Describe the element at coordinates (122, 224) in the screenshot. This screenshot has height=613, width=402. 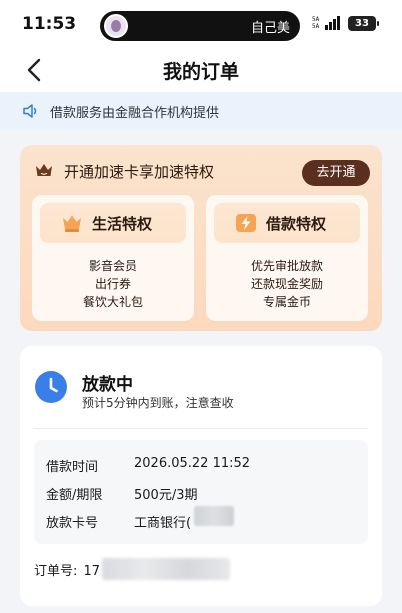
I see `perk-title: 生活特权` at that location.